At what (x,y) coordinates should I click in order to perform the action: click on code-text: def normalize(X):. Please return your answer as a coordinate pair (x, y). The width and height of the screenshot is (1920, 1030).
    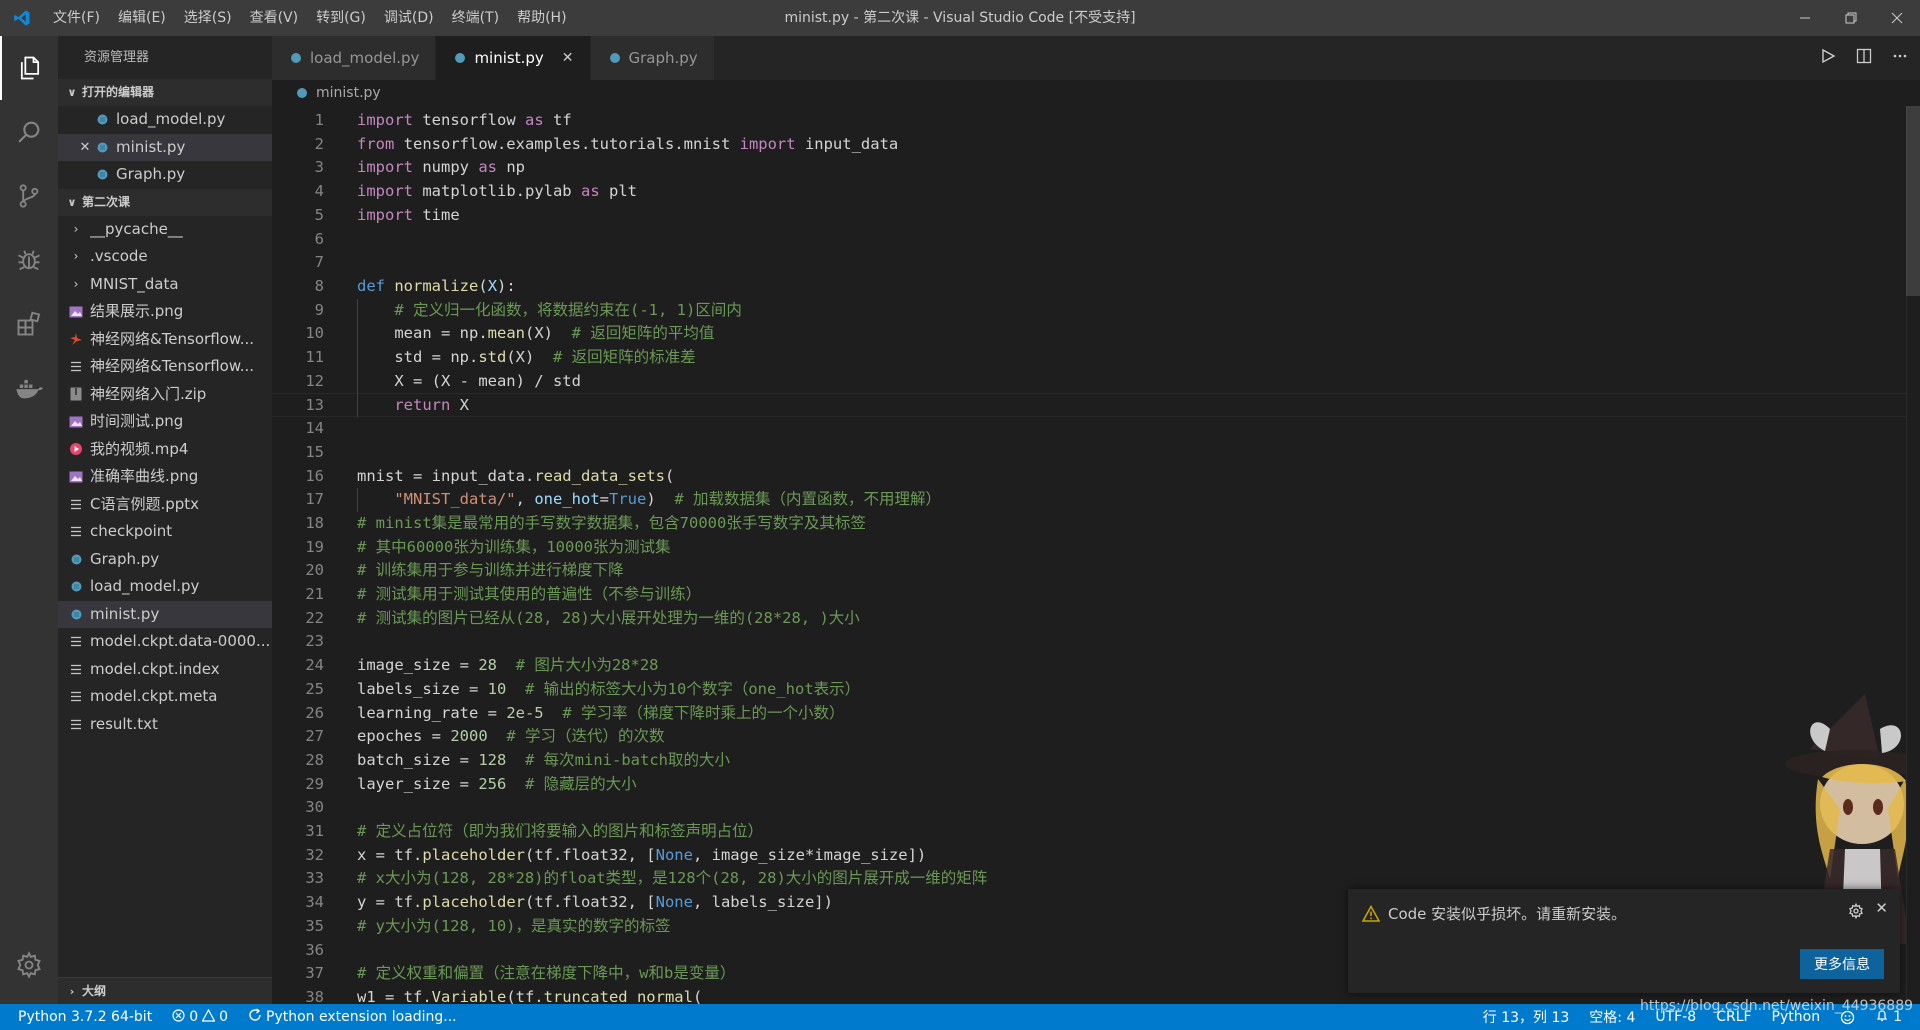
    Looking at the image, I should click on (436, 287).